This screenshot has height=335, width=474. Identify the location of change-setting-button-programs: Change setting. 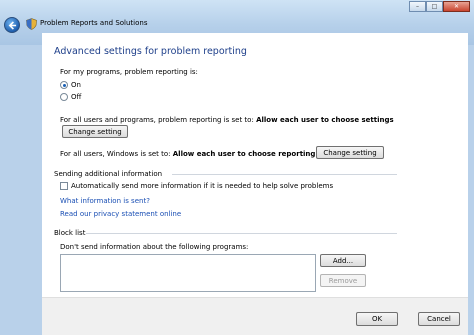
(95, 131).